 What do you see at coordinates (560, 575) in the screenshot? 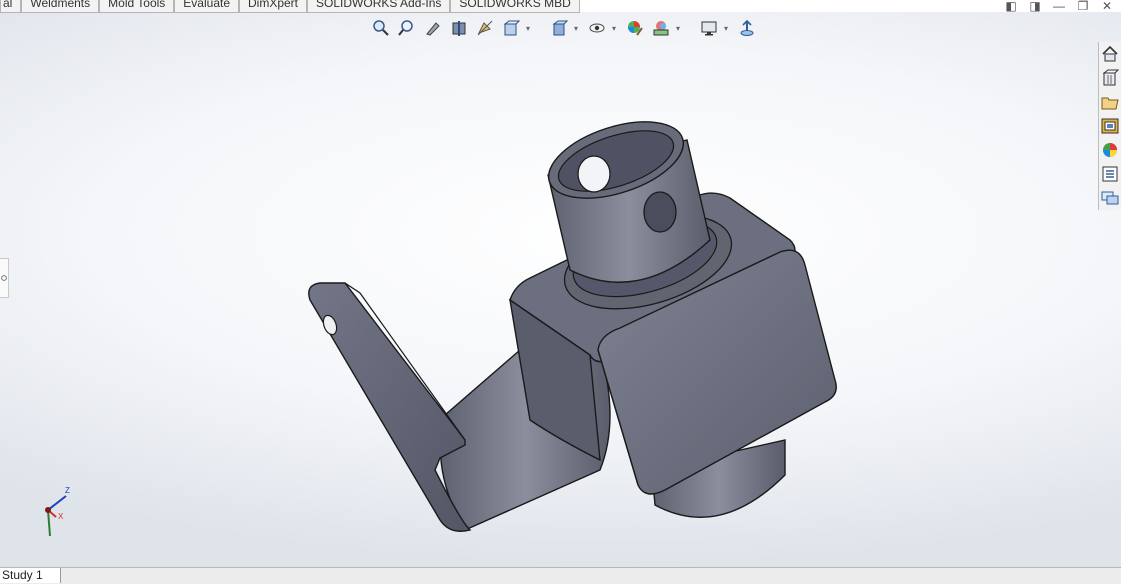
I see `bottom-tab-strip: Study 1` at bounding box center [560, 575].